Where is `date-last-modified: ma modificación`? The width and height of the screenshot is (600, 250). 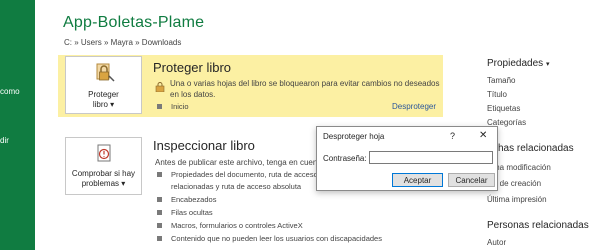
date-last-modified: ma modificación is located at coordinates (522, 167).